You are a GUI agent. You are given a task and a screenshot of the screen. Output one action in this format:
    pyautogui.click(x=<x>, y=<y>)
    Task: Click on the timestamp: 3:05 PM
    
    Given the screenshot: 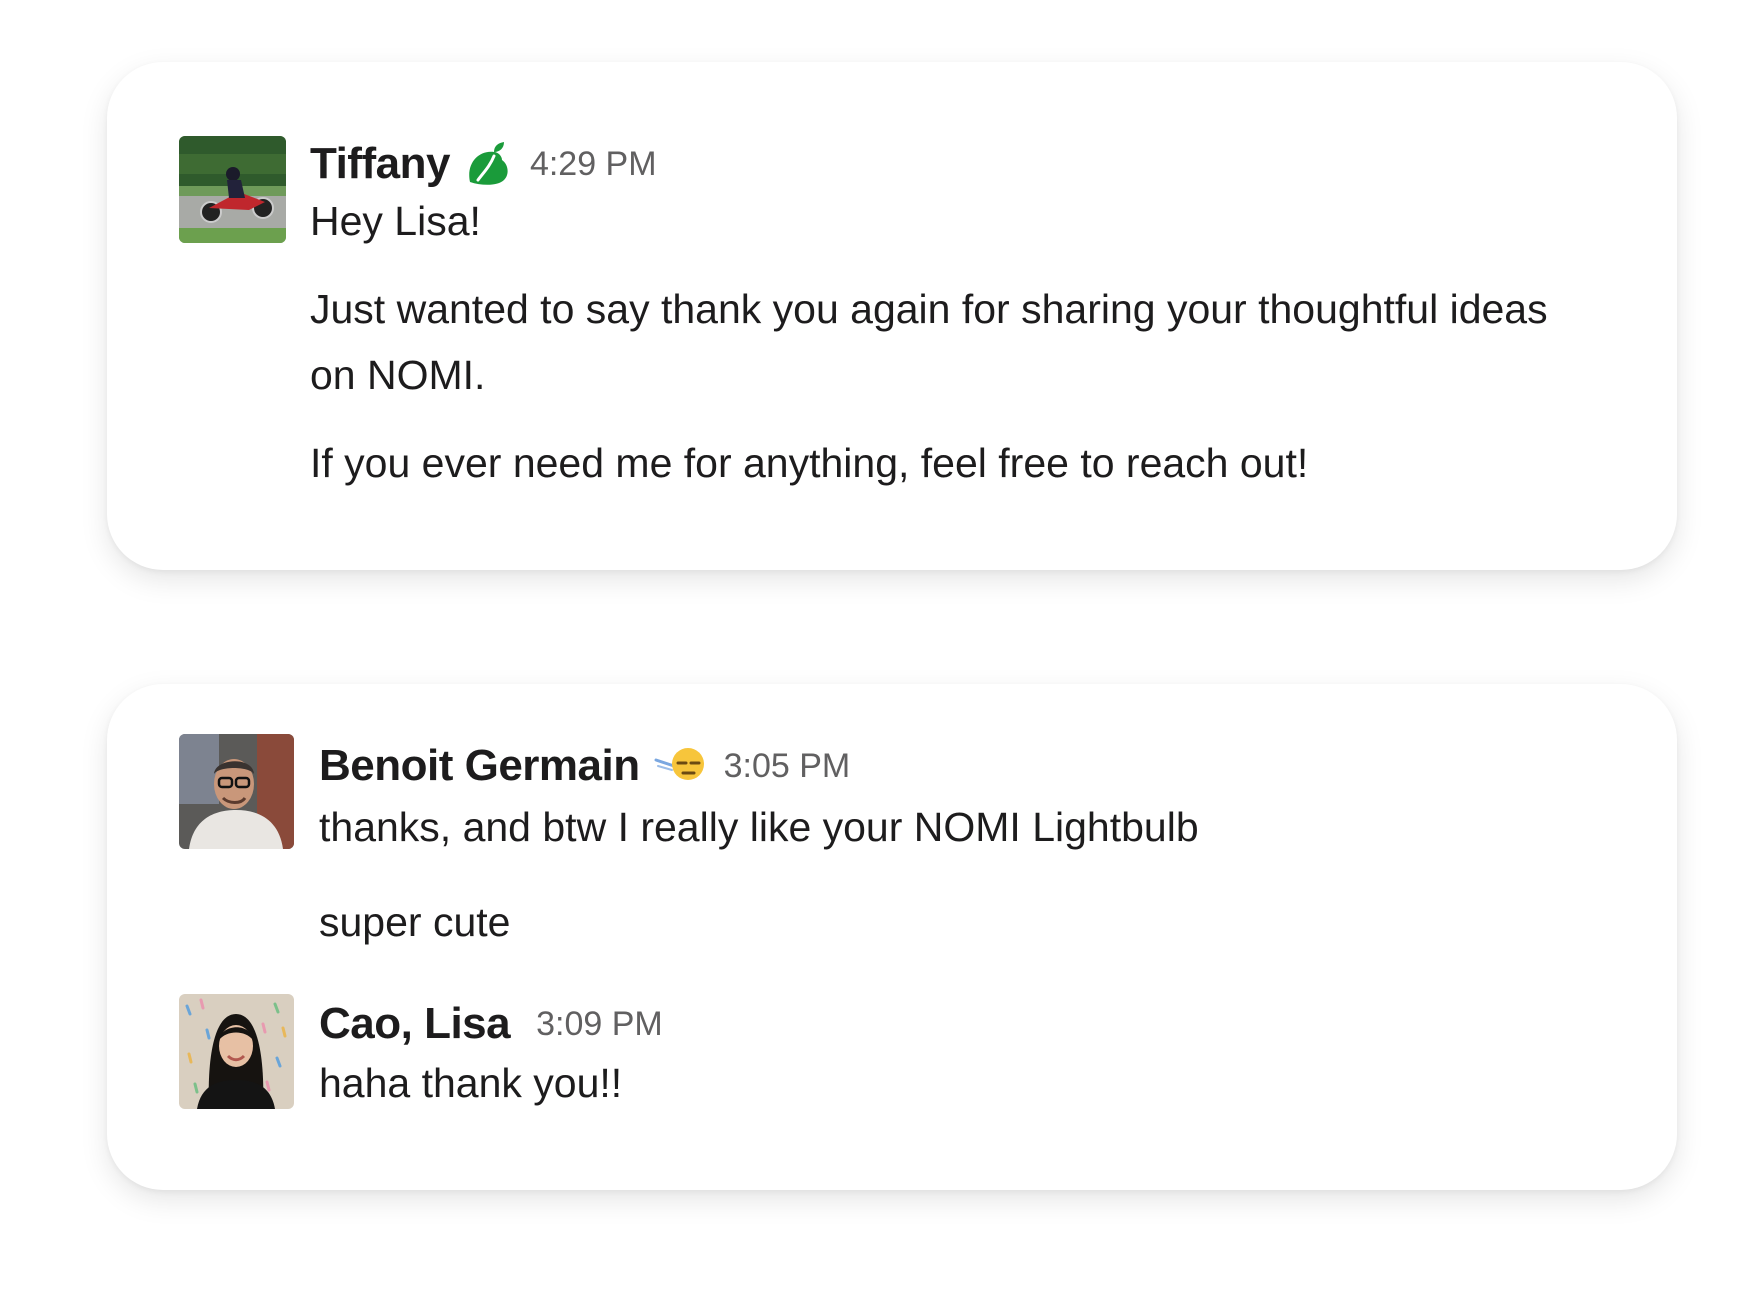 What is the action you would take?
    pyautogui.click(x=787, y=766)
    